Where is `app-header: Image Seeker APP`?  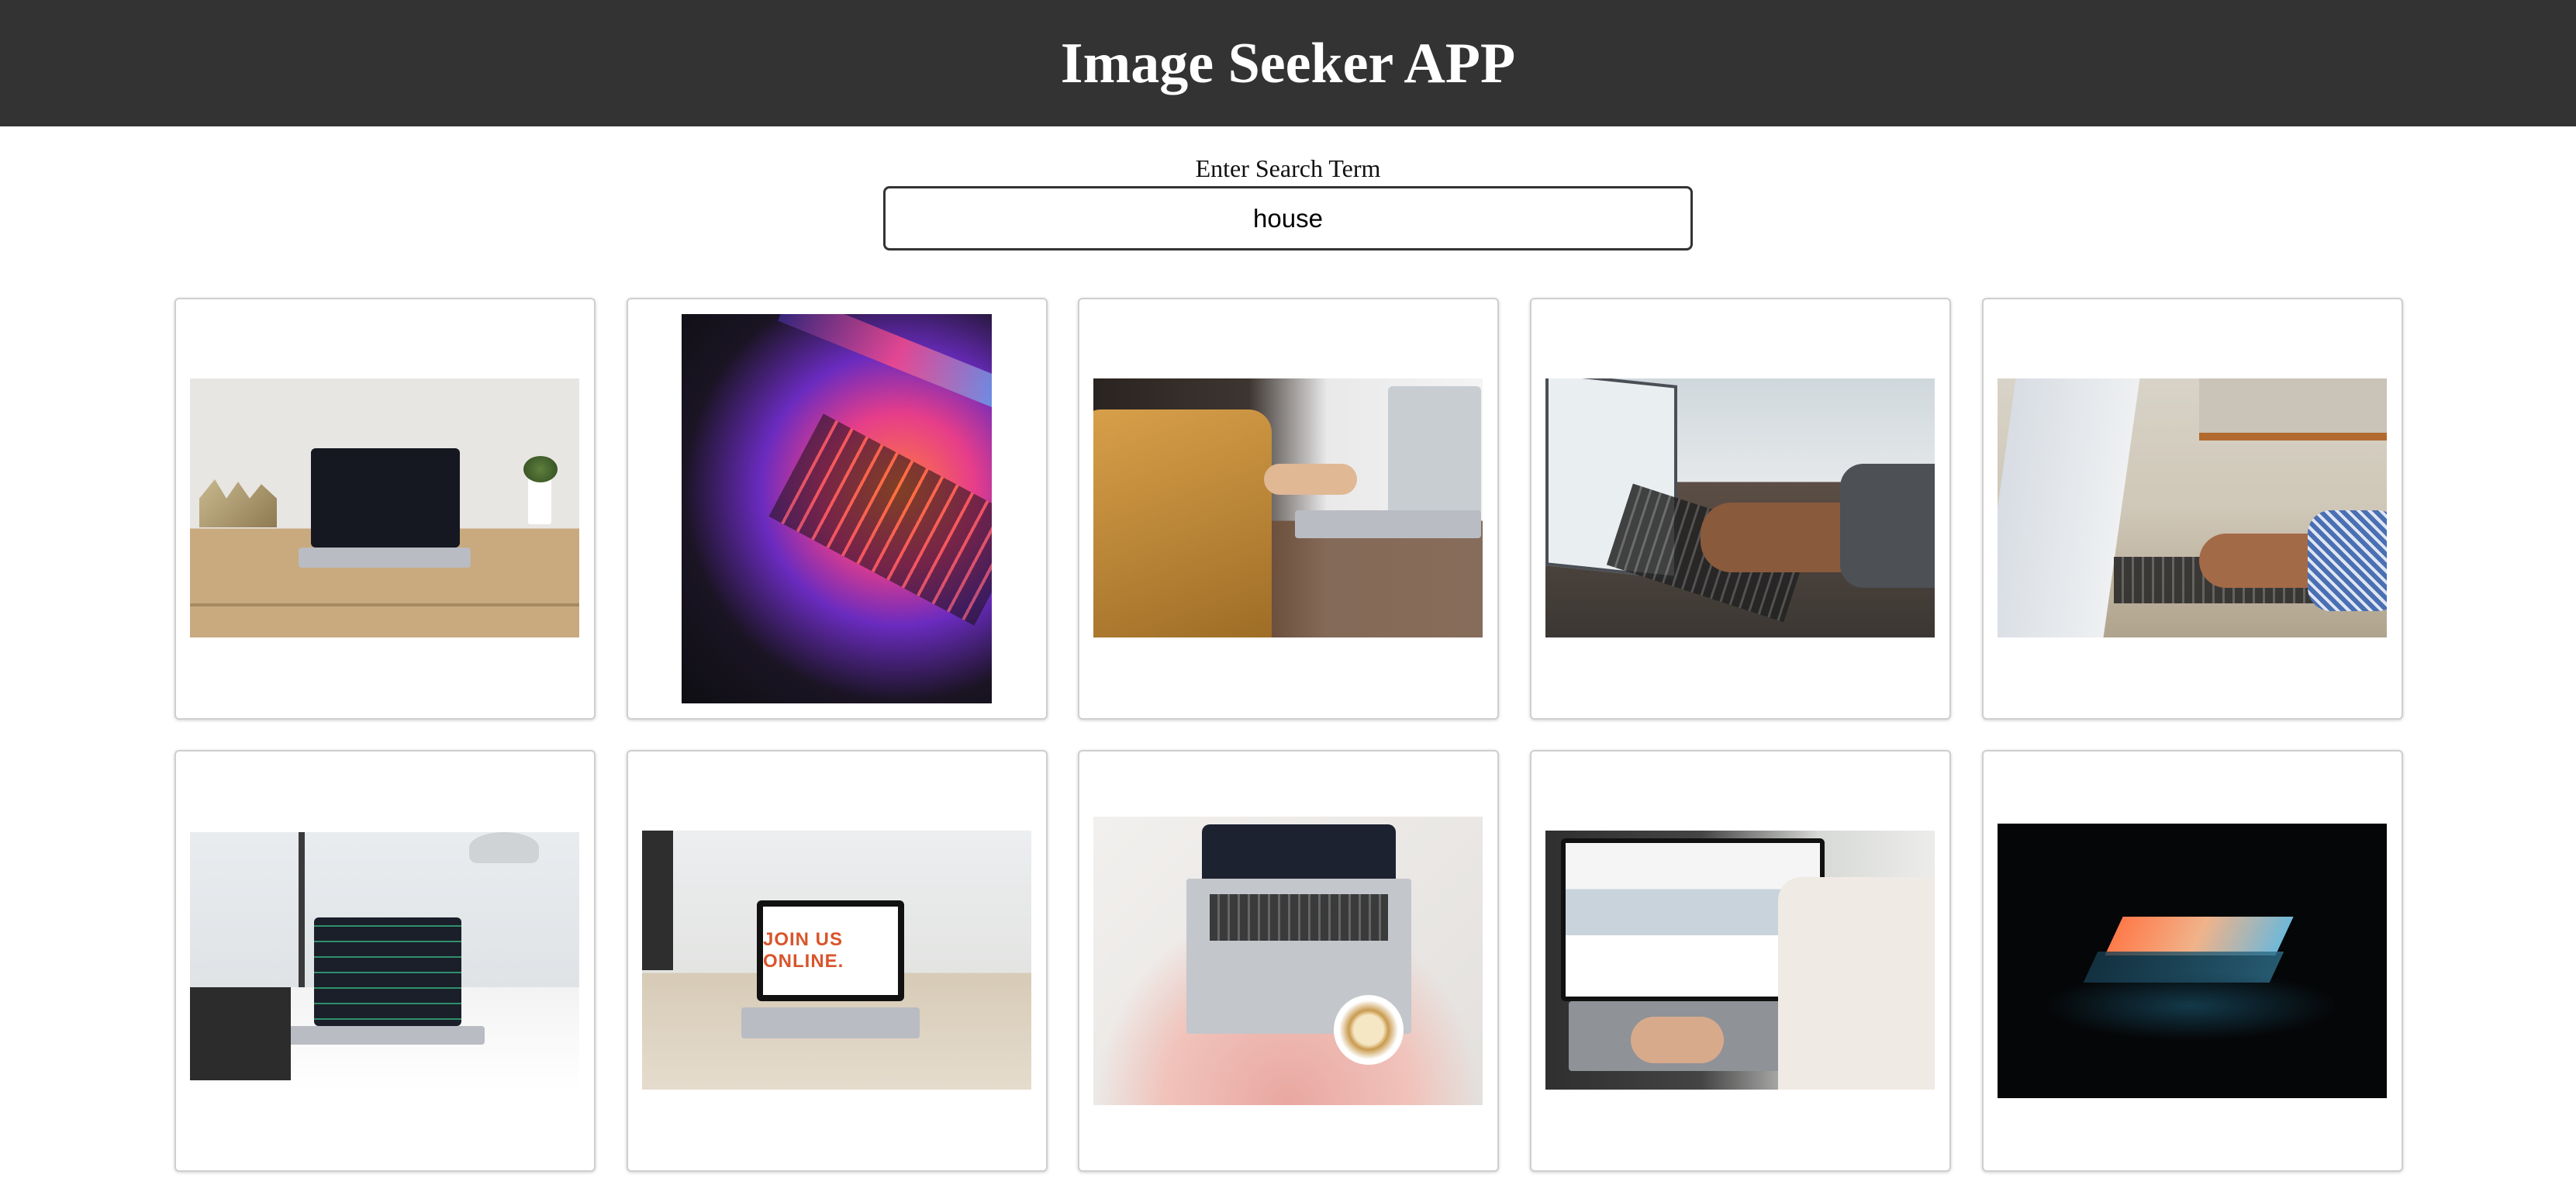
app-header: Image Seeker APP is located at coordinates (1288, 63).